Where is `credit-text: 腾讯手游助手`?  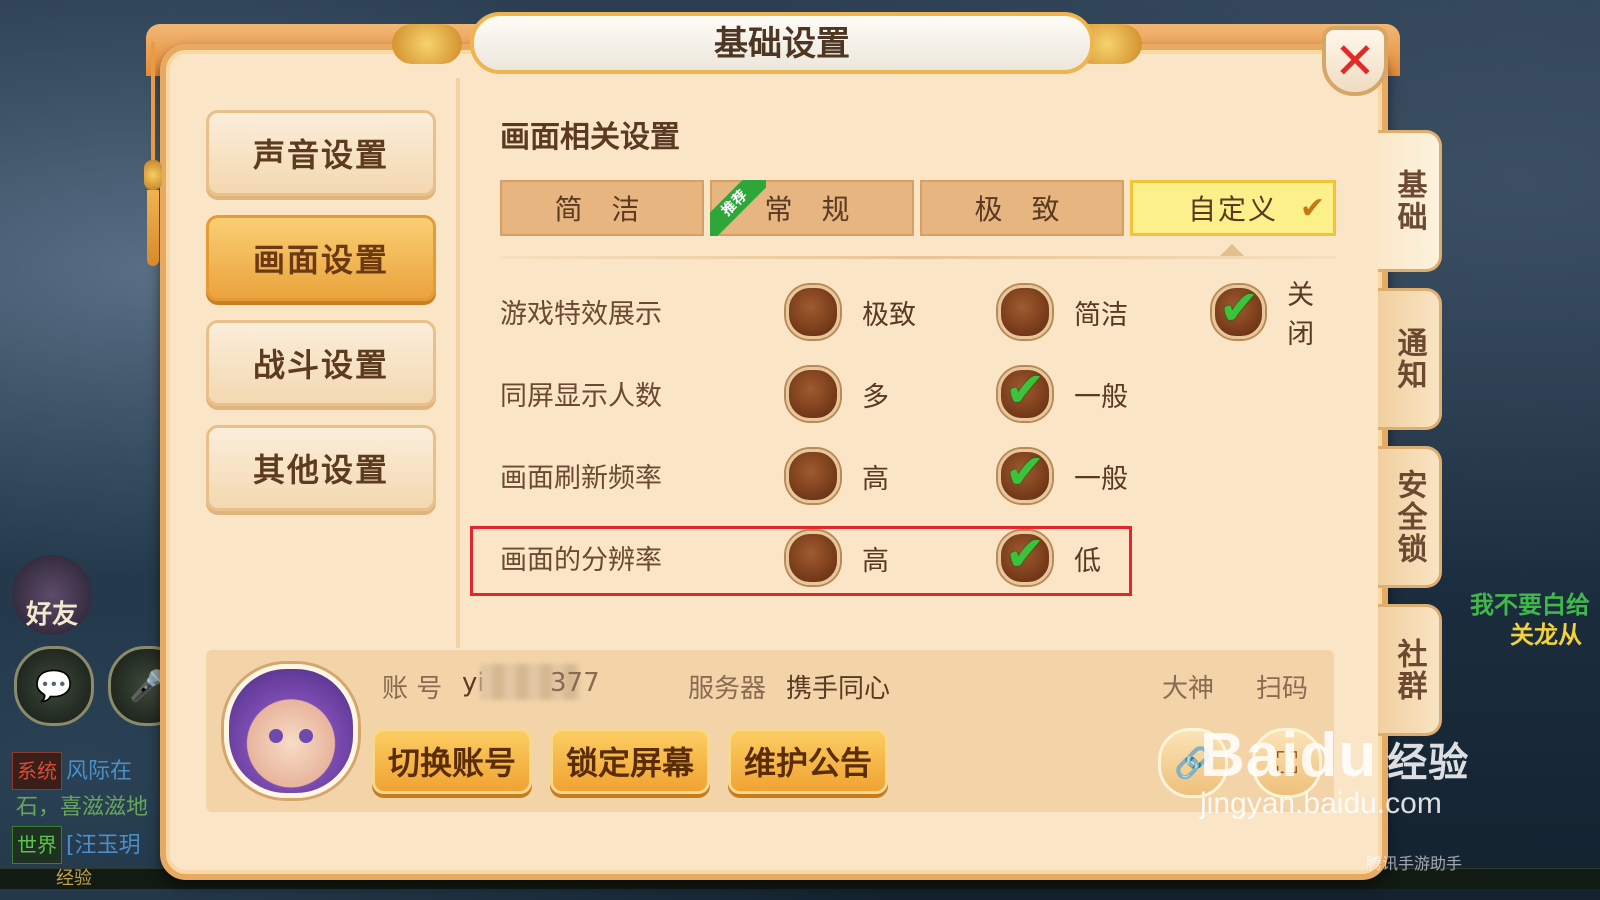
credit-text: 腾讯手游助手 is located at coordinates (1414, 863).